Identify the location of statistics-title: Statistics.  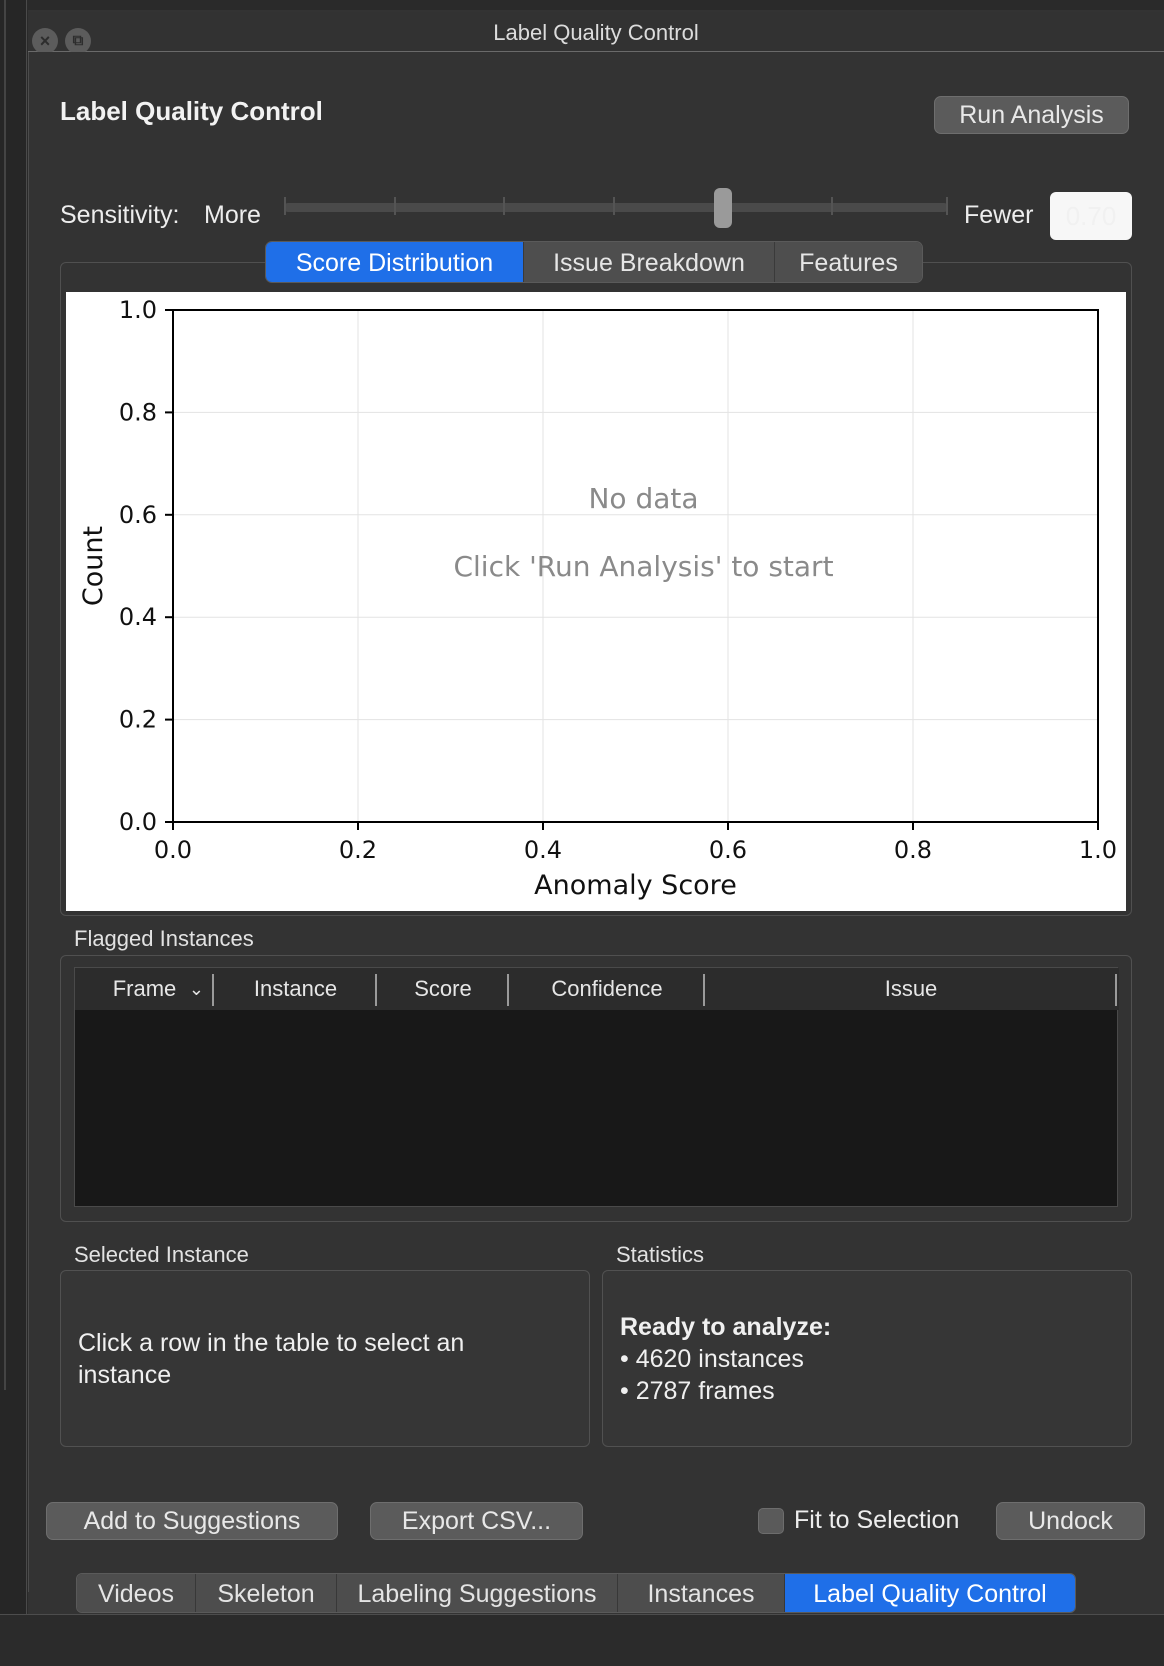
(660, 1254).